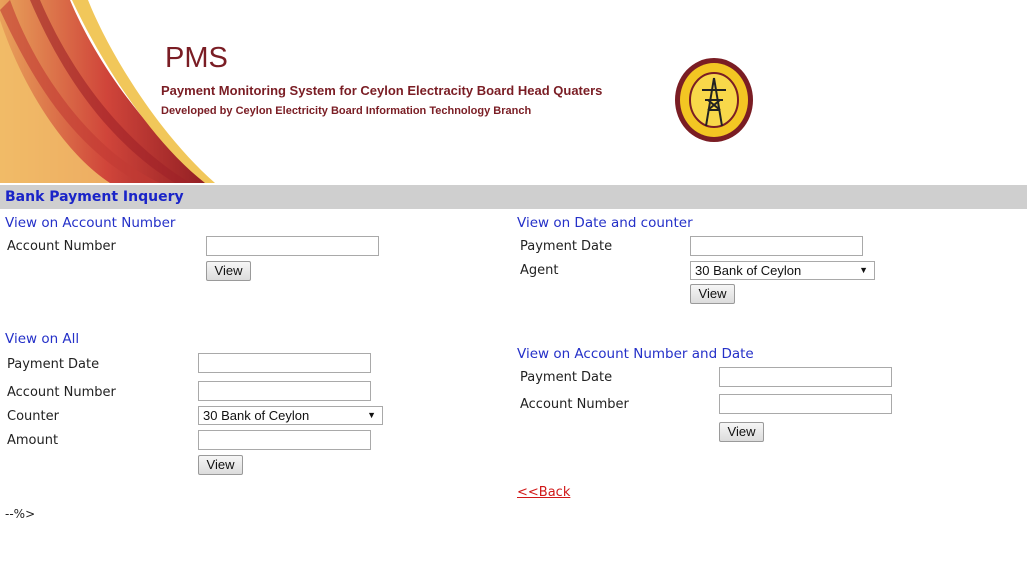 This screenshot has height=562, width=1027. What do you see at coordinates (714, 100) in the screenshot?
I see `ceb-pylon-logo-icon` at bounding box center [714, 100].